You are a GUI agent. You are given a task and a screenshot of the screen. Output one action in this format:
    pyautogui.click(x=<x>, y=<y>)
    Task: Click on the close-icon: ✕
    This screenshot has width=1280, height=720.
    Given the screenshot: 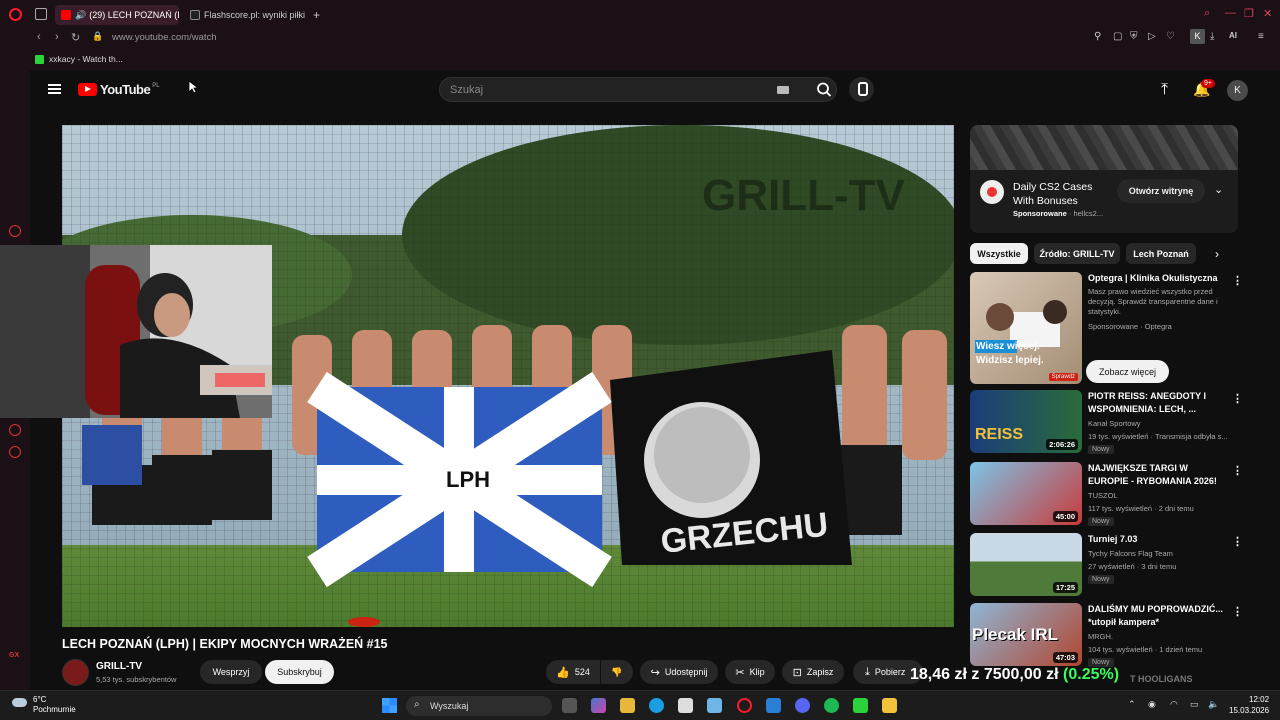 What is the action you would take?
    pyautogui.click(x=1267, y=13)
    